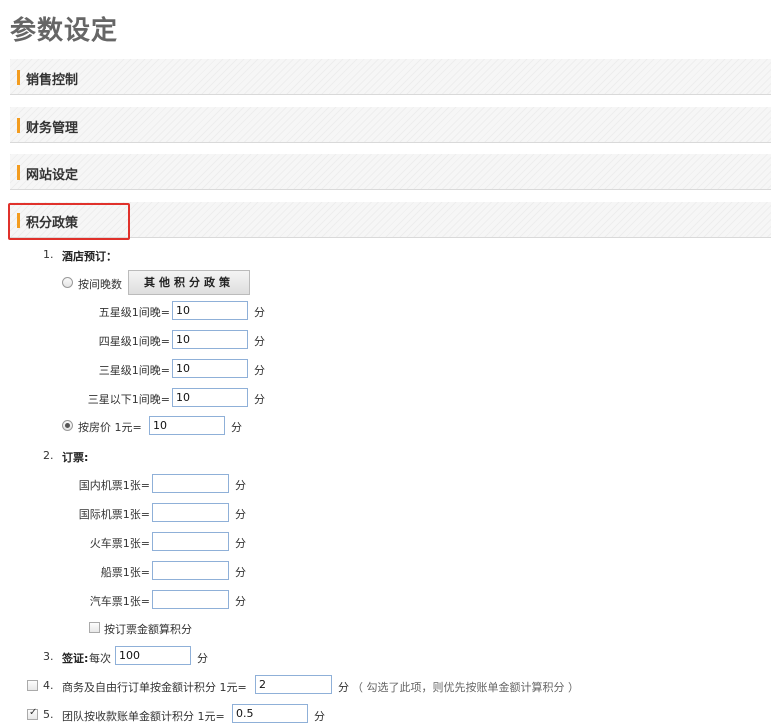 The height and width of the screenshot is (724, 773). What do you see at coordinates (114, 485) in the screenshot?
I see `domestic-flight-label: 国内机票1张=` at bounding box center [114, 485].